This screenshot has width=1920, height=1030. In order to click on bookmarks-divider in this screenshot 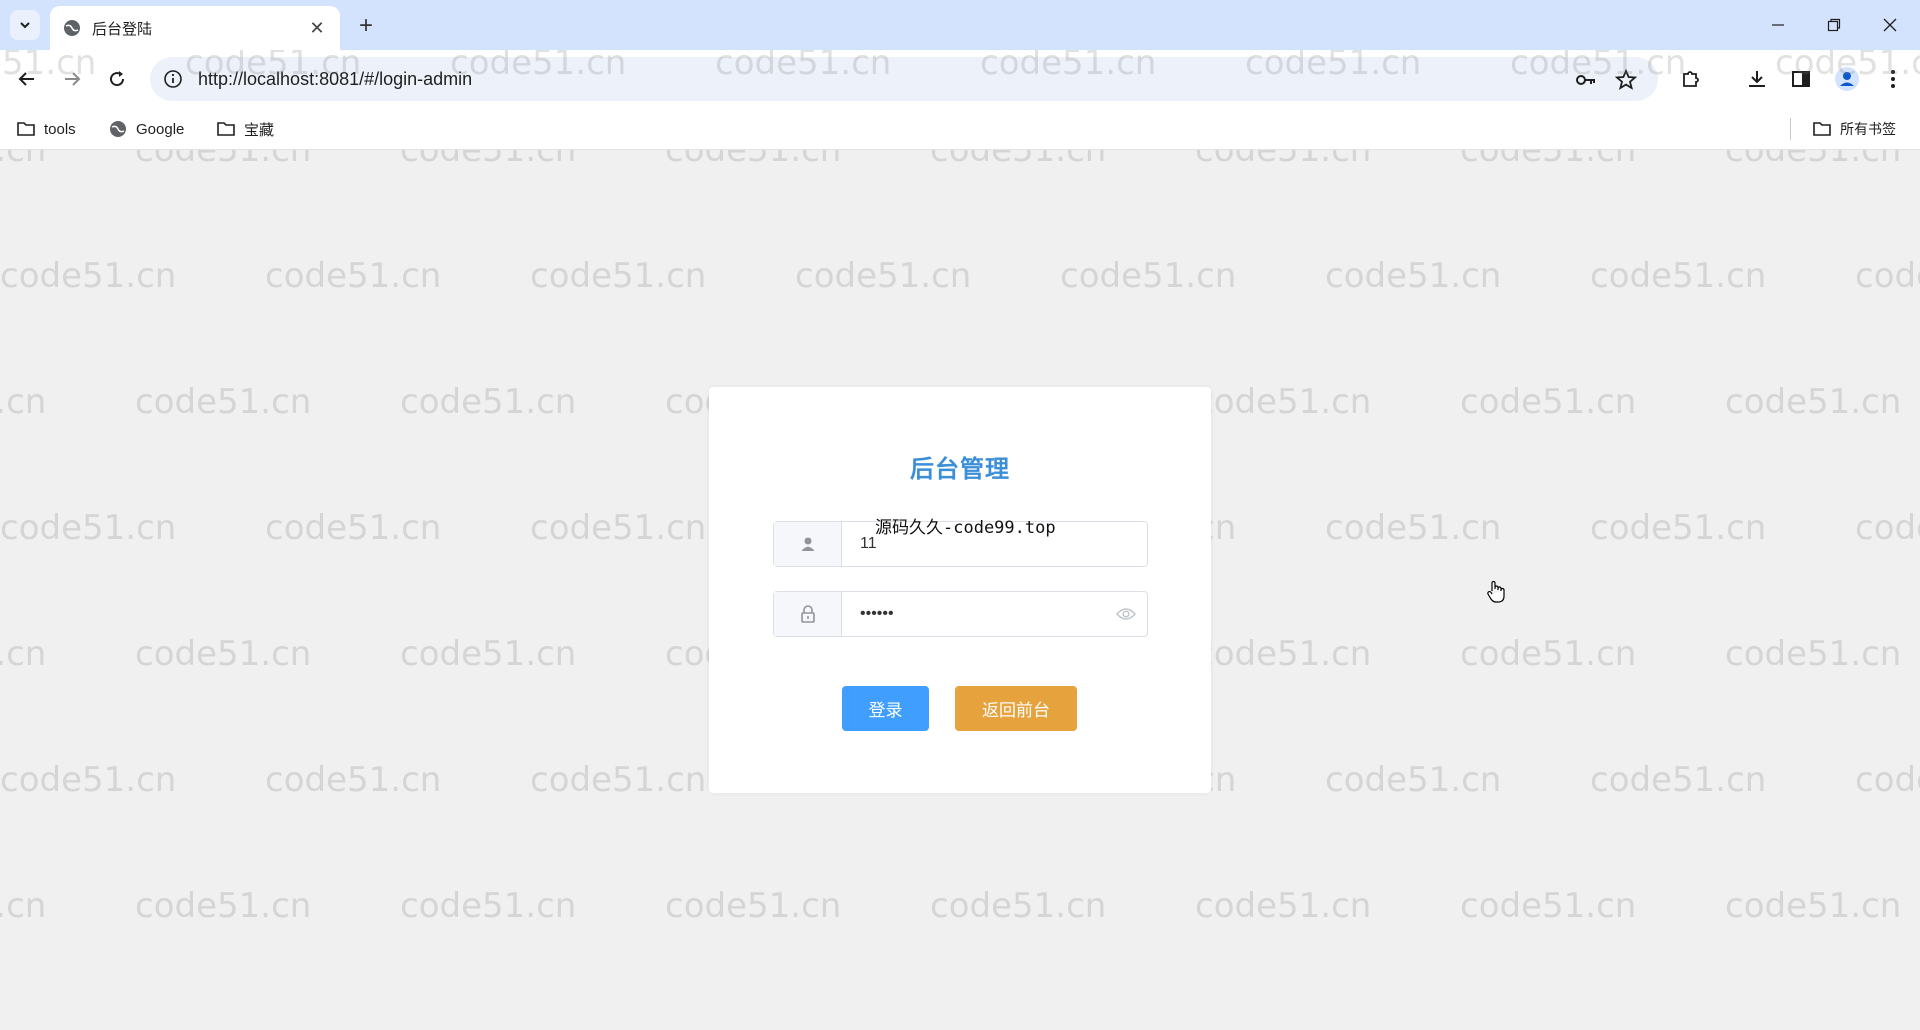, I will do `click(1790, 129)`.